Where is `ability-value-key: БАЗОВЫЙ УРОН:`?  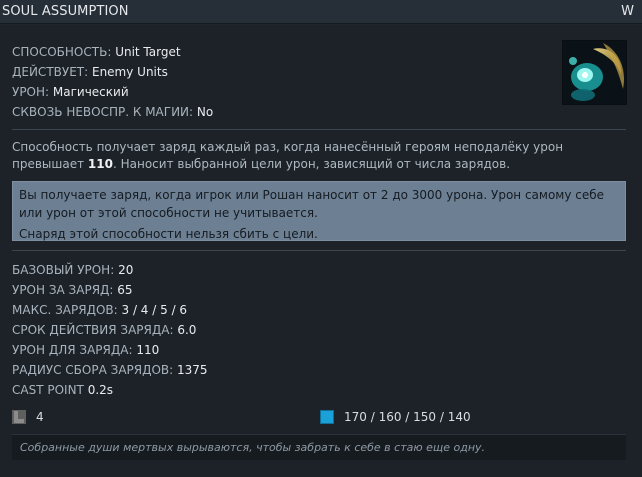
ability-value-key: БАЗОВЫЙ УРОН: is located at coordinates (63, 270).